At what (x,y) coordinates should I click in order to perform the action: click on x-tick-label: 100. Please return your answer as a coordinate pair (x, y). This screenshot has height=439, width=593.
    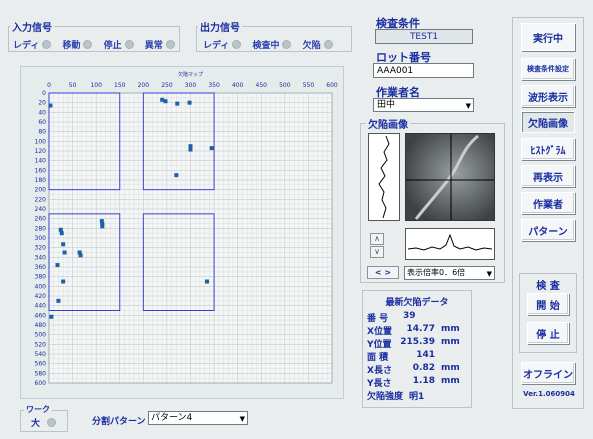
    Looking at the image, I should click on (96, 85).